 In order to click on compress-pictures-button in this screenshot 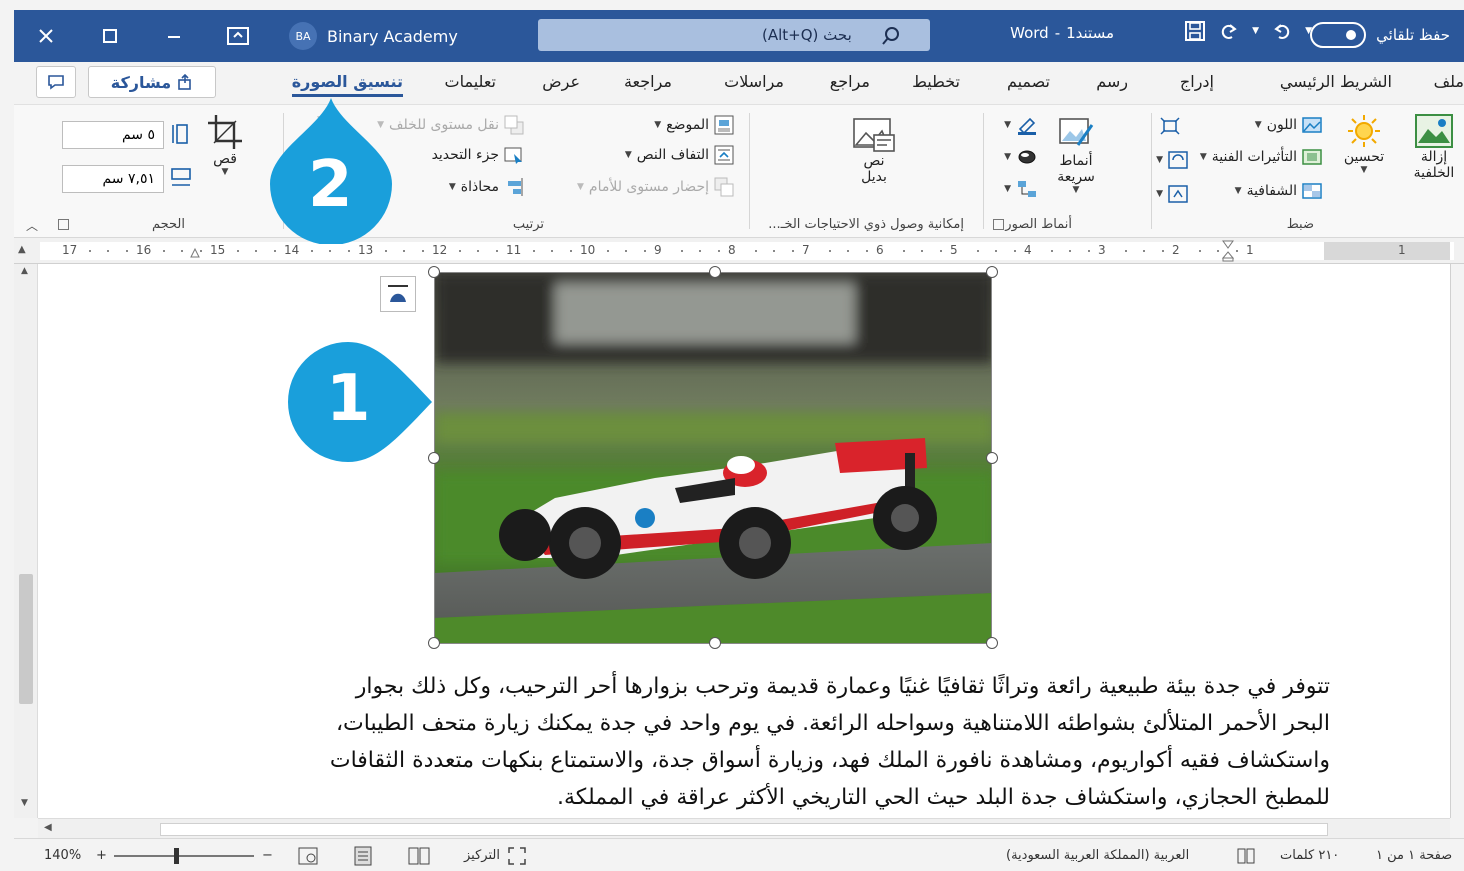, I will do `click(1170, 126)`.